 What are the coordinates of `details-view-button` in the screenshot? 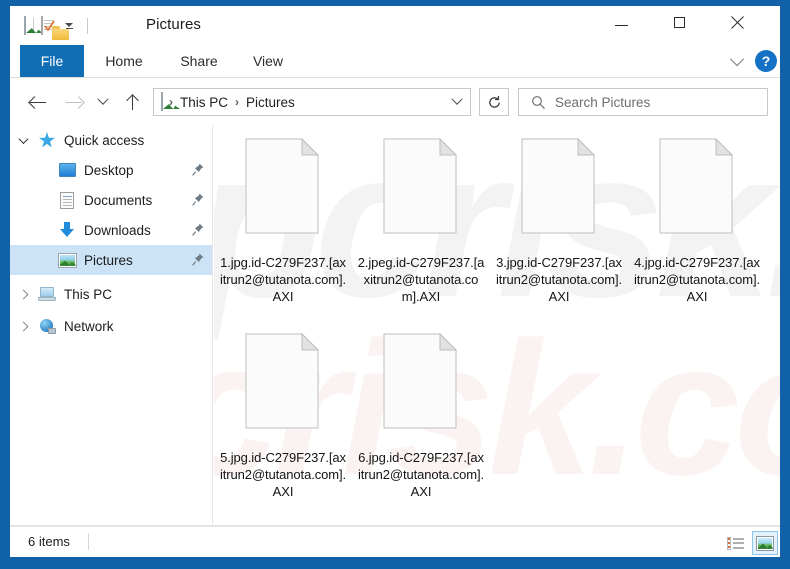 It's located at (735, 543).